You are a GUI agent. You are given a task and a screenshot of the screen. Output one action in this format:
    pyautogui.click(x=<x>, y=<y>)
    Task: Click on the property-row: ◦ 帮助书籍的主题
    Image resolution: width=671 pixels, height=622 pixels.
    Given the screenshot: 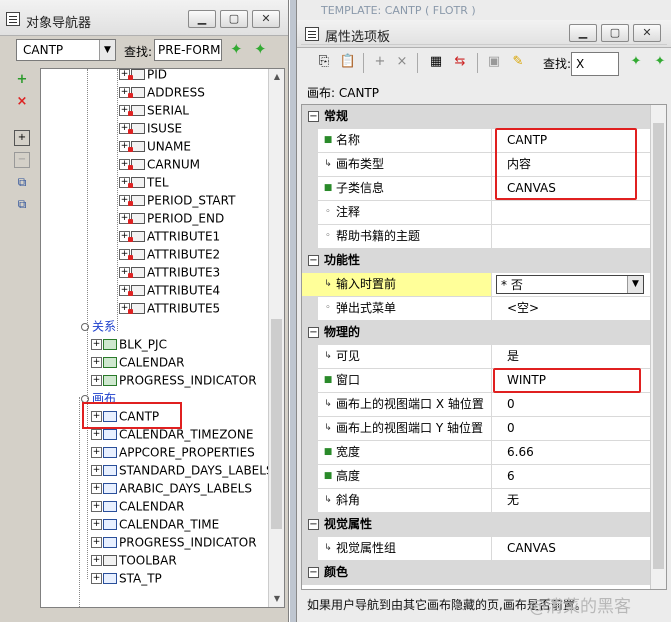 What is the action you would take?
    pyautogui.click(x=477, y=237)
    